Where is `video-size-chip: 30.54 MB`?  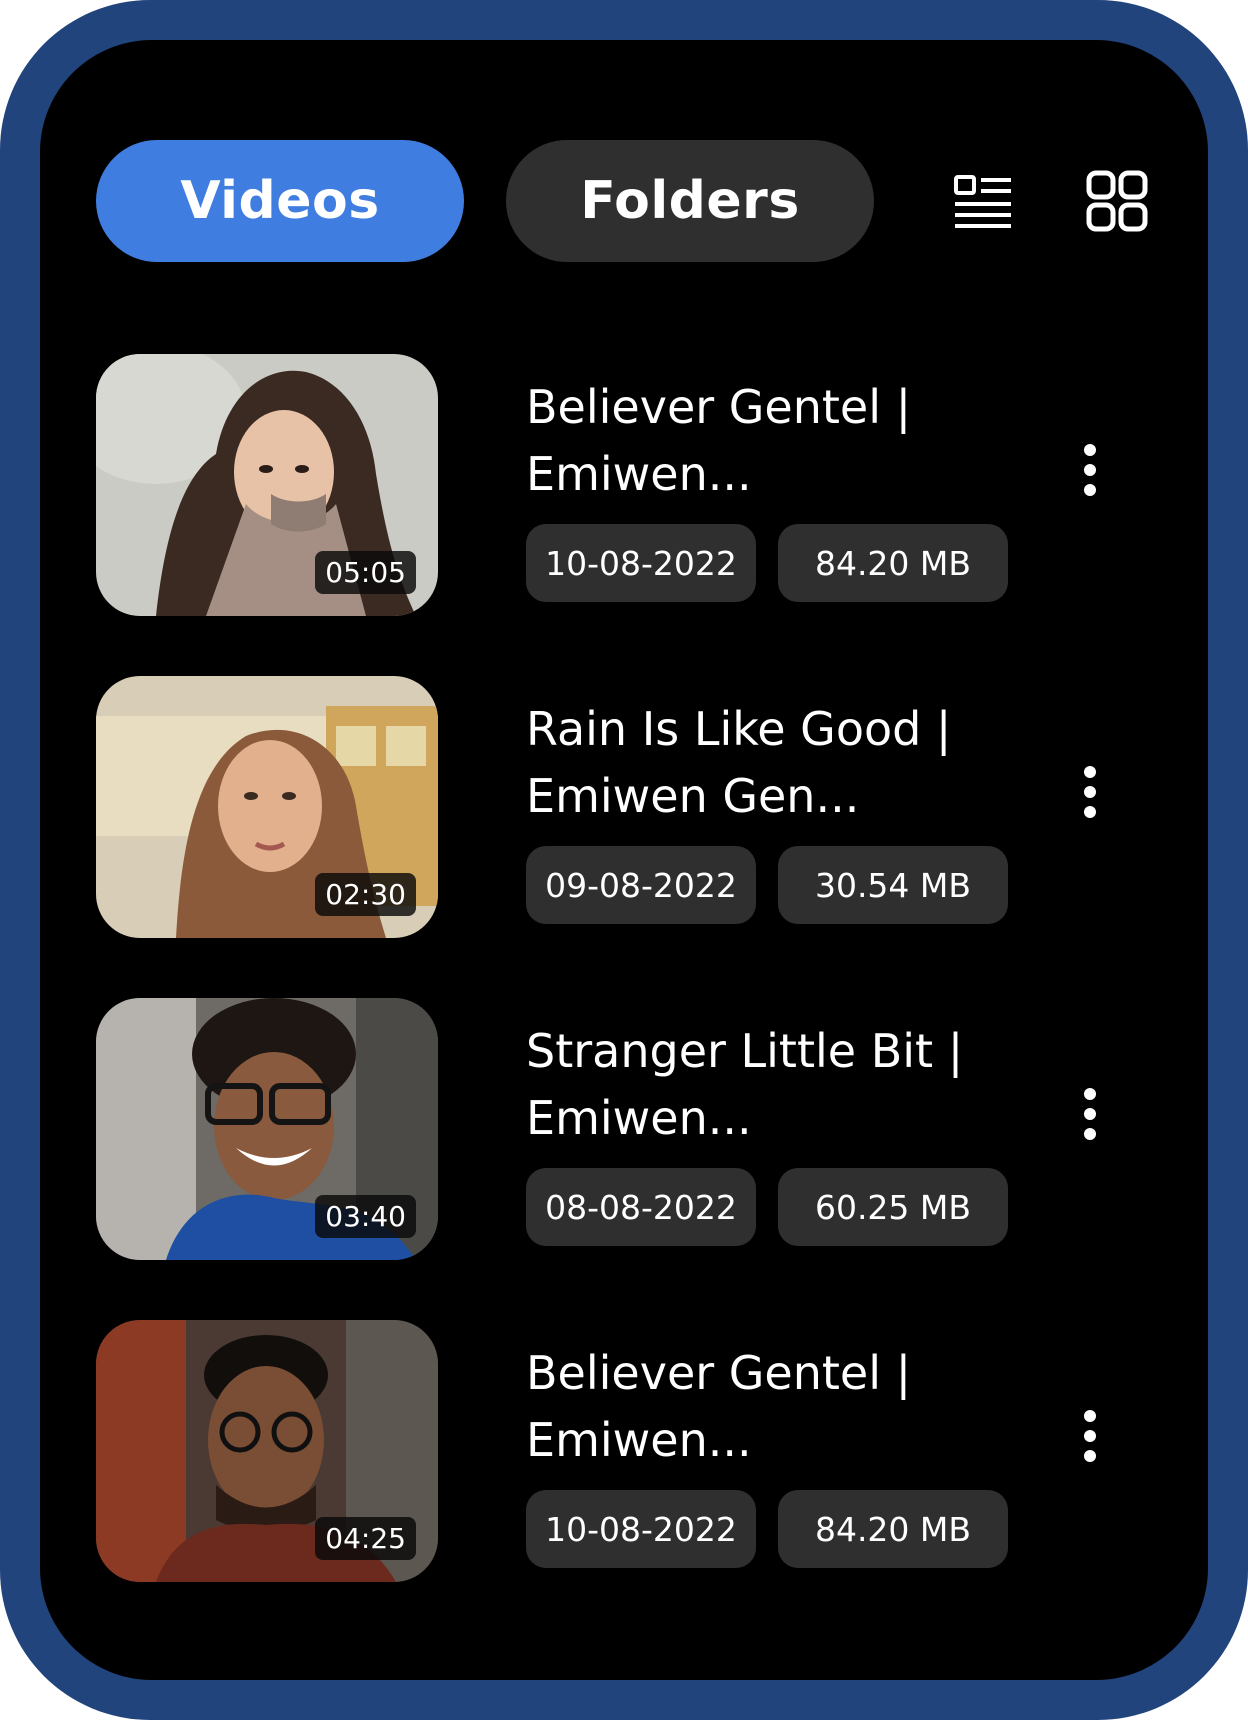 video-size-chip: 30.54 MB is located at coordinates (893, 885).